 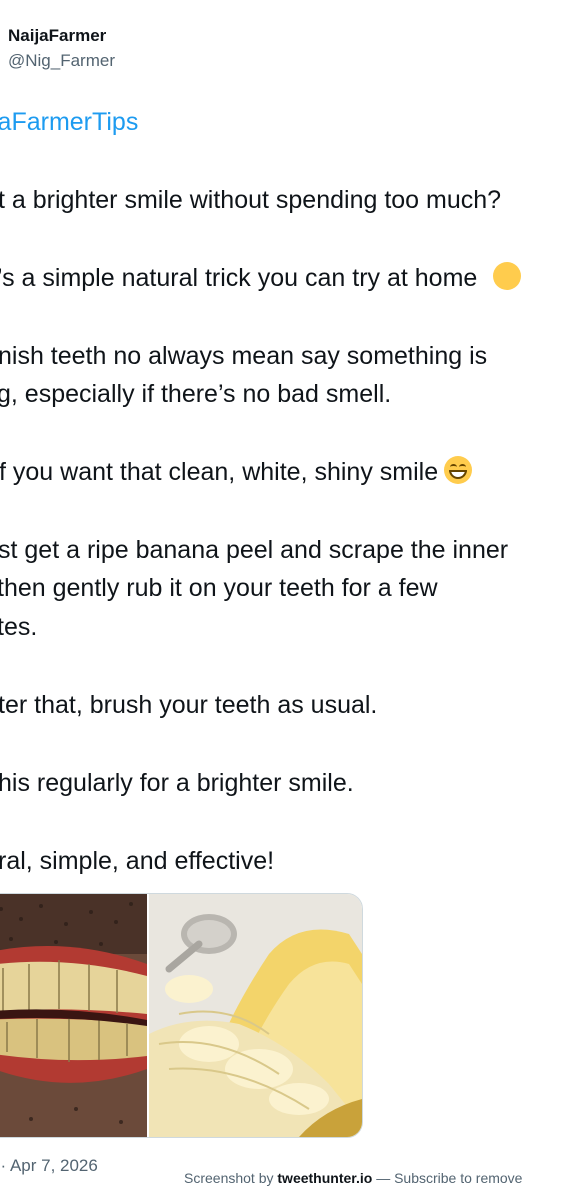 What do you see at coordinates (61, 36) in the screenshot?
I see `author-display-name: NaijaFarmer` at bounding box center [61, 36].